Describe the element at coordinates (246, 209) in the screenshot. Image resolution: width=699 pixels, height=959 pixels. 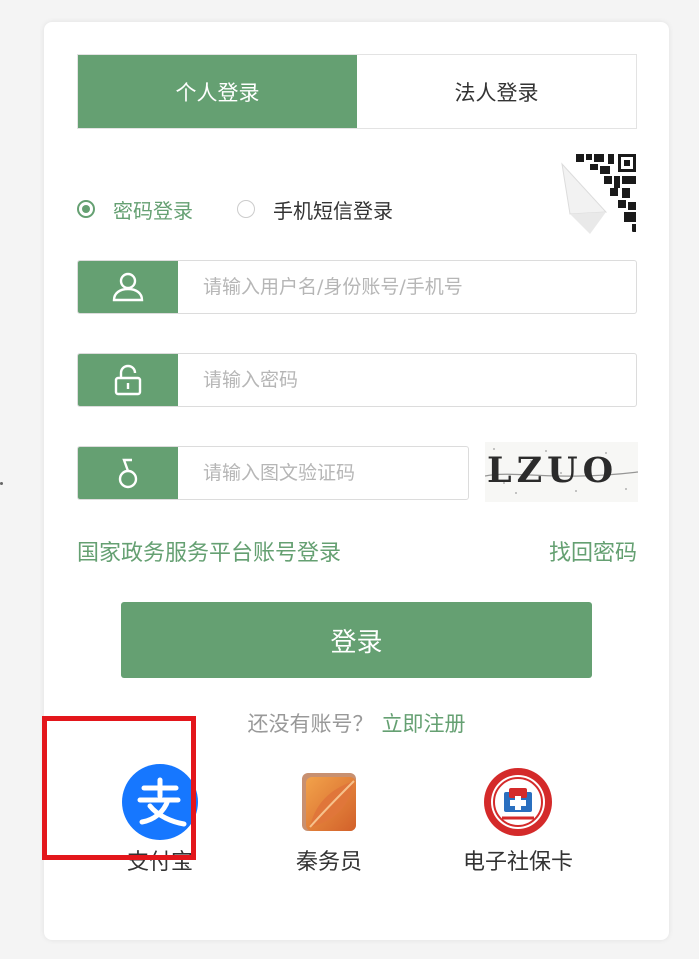
I see `radio-unchecked-icon` at that location.